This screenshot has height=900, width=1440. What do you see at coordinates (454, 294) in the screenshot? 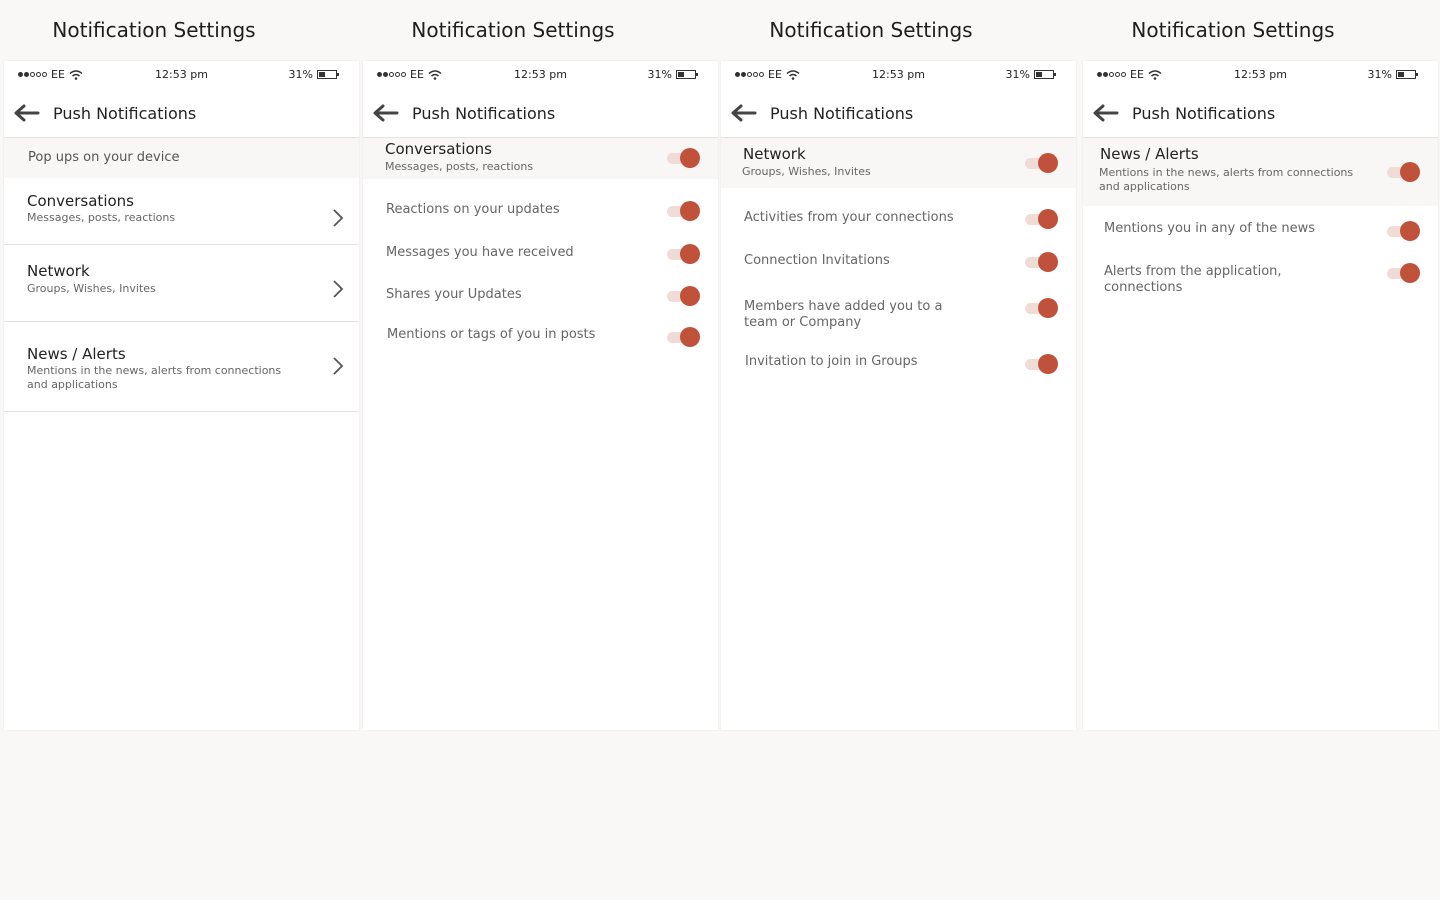
I see `toggle-label: Shares your Updates` at bounding box center [454, 294].